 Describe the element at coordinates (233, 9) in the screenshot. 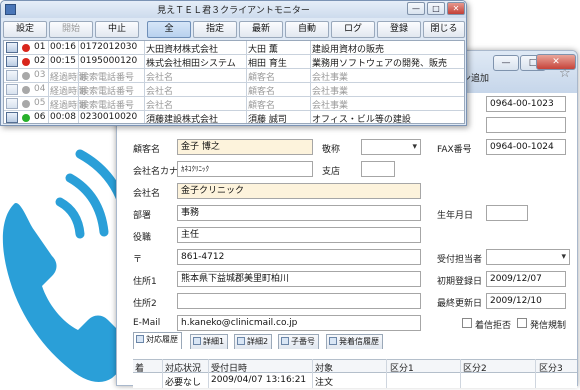

I see `monitor-titlebar: 見えＴＥＬ君３クライアントモニター — □ ✕` at that location.